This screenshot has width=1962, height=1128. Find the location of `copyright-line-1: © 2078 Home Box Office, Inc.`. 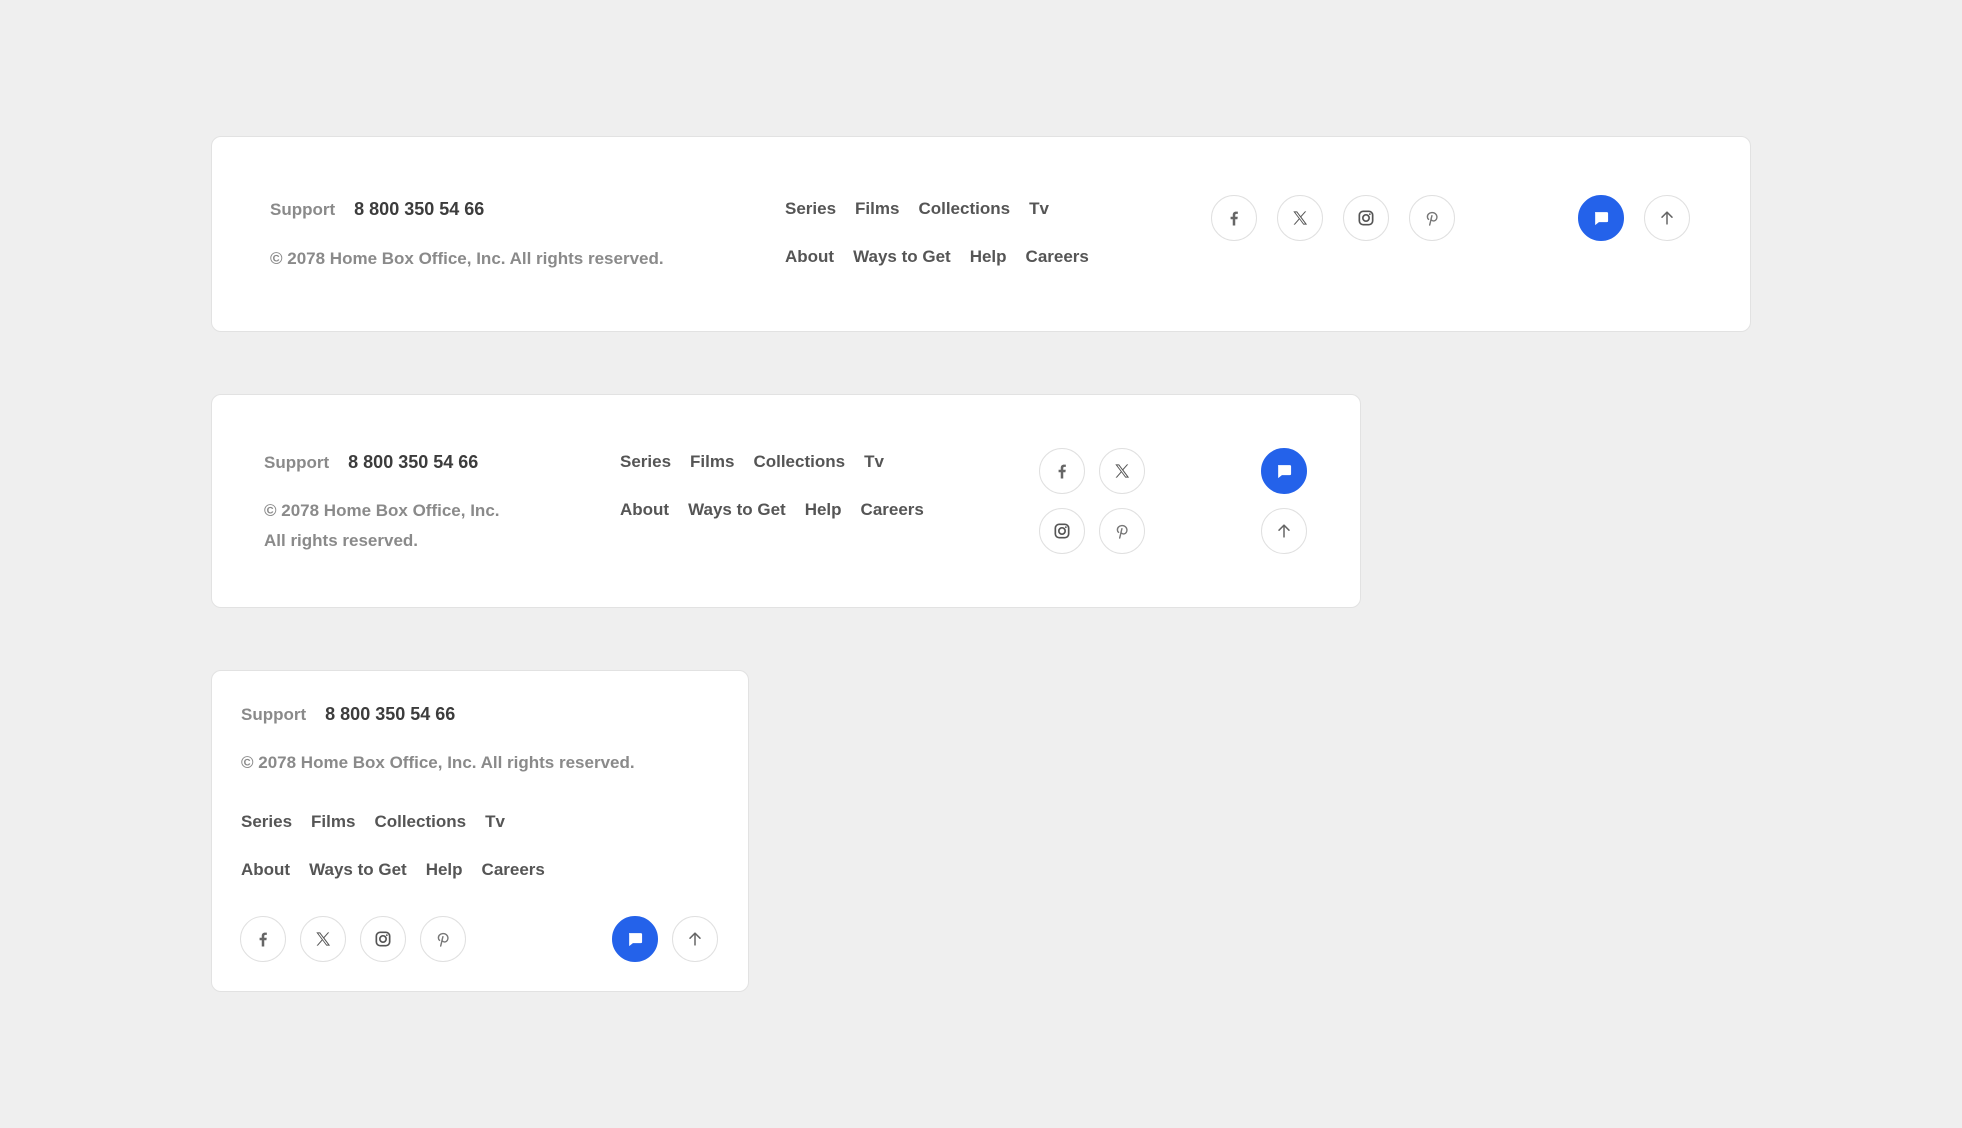

copyright-line-1: © 2078 Home Box Office, Inc. is located at coordinates (382, 510).